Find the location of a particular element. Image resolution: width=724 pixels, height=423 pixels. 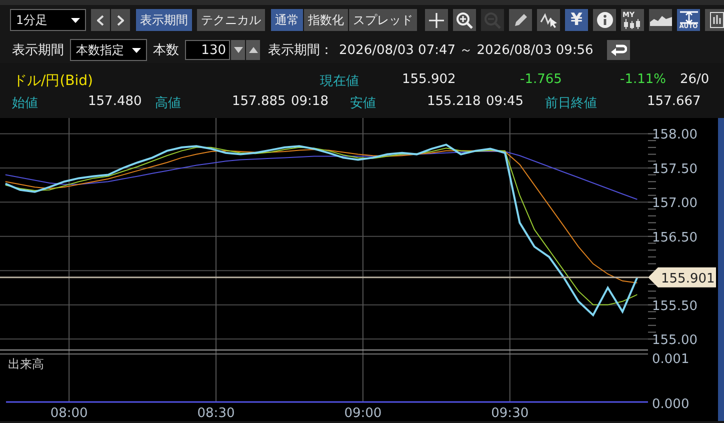

trend-tool-button is located at coordinates (548, 20).